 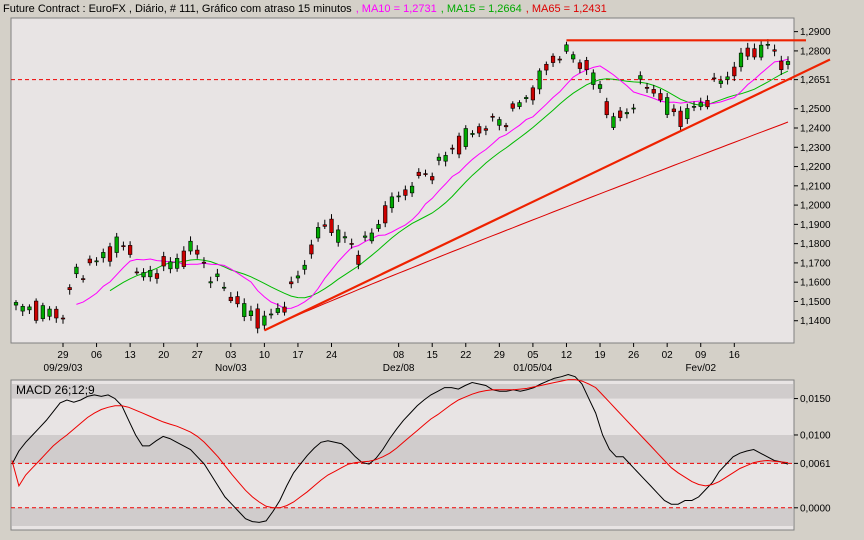 I want to click on price-y-label: 1,2300, so click(x=815, y=148).